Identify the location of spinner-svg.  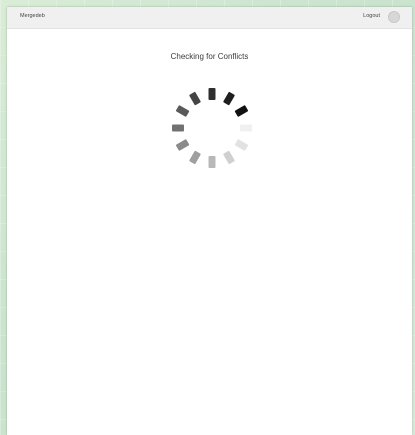
(212, 128).